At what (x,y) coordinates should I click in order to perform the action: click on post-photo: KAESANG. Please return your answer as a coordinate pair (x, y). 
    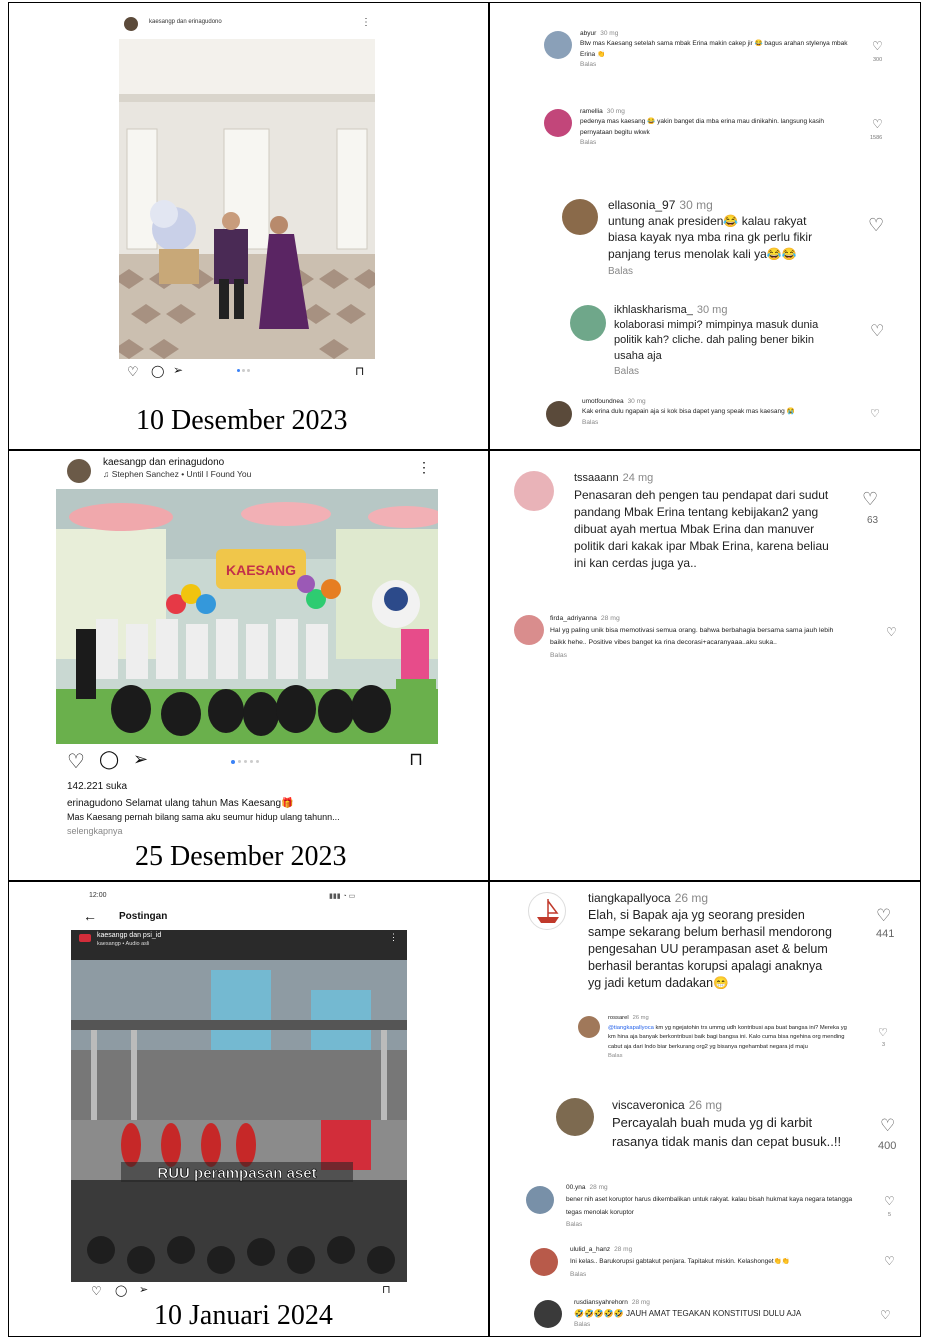
    Looking at the image, I should click on (247, 616).